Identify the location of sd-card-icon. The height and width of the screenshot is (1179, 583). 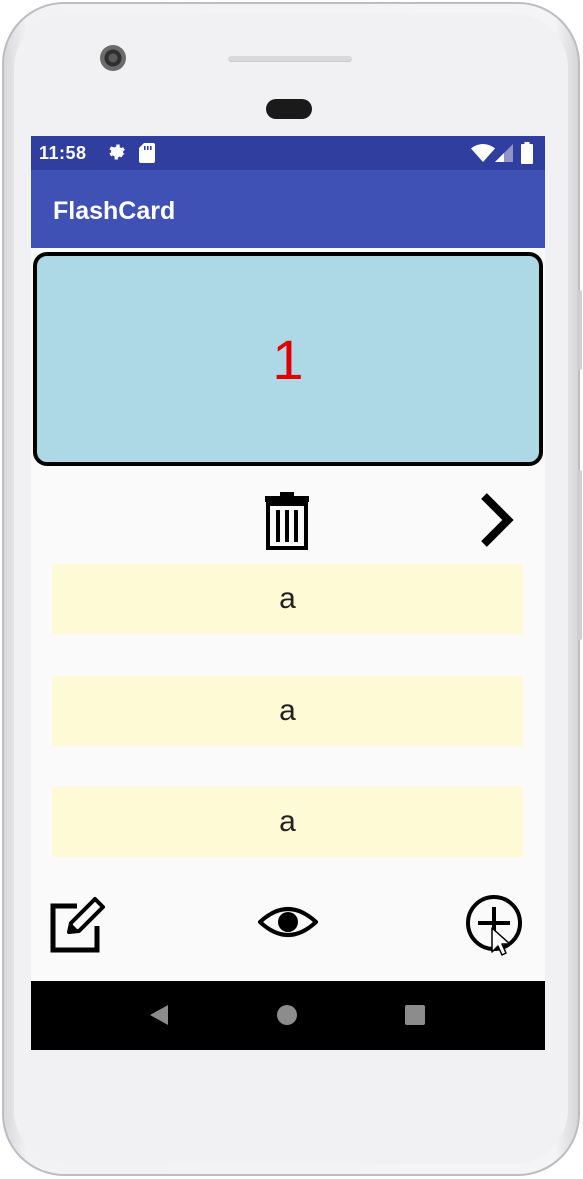
(147, 155).